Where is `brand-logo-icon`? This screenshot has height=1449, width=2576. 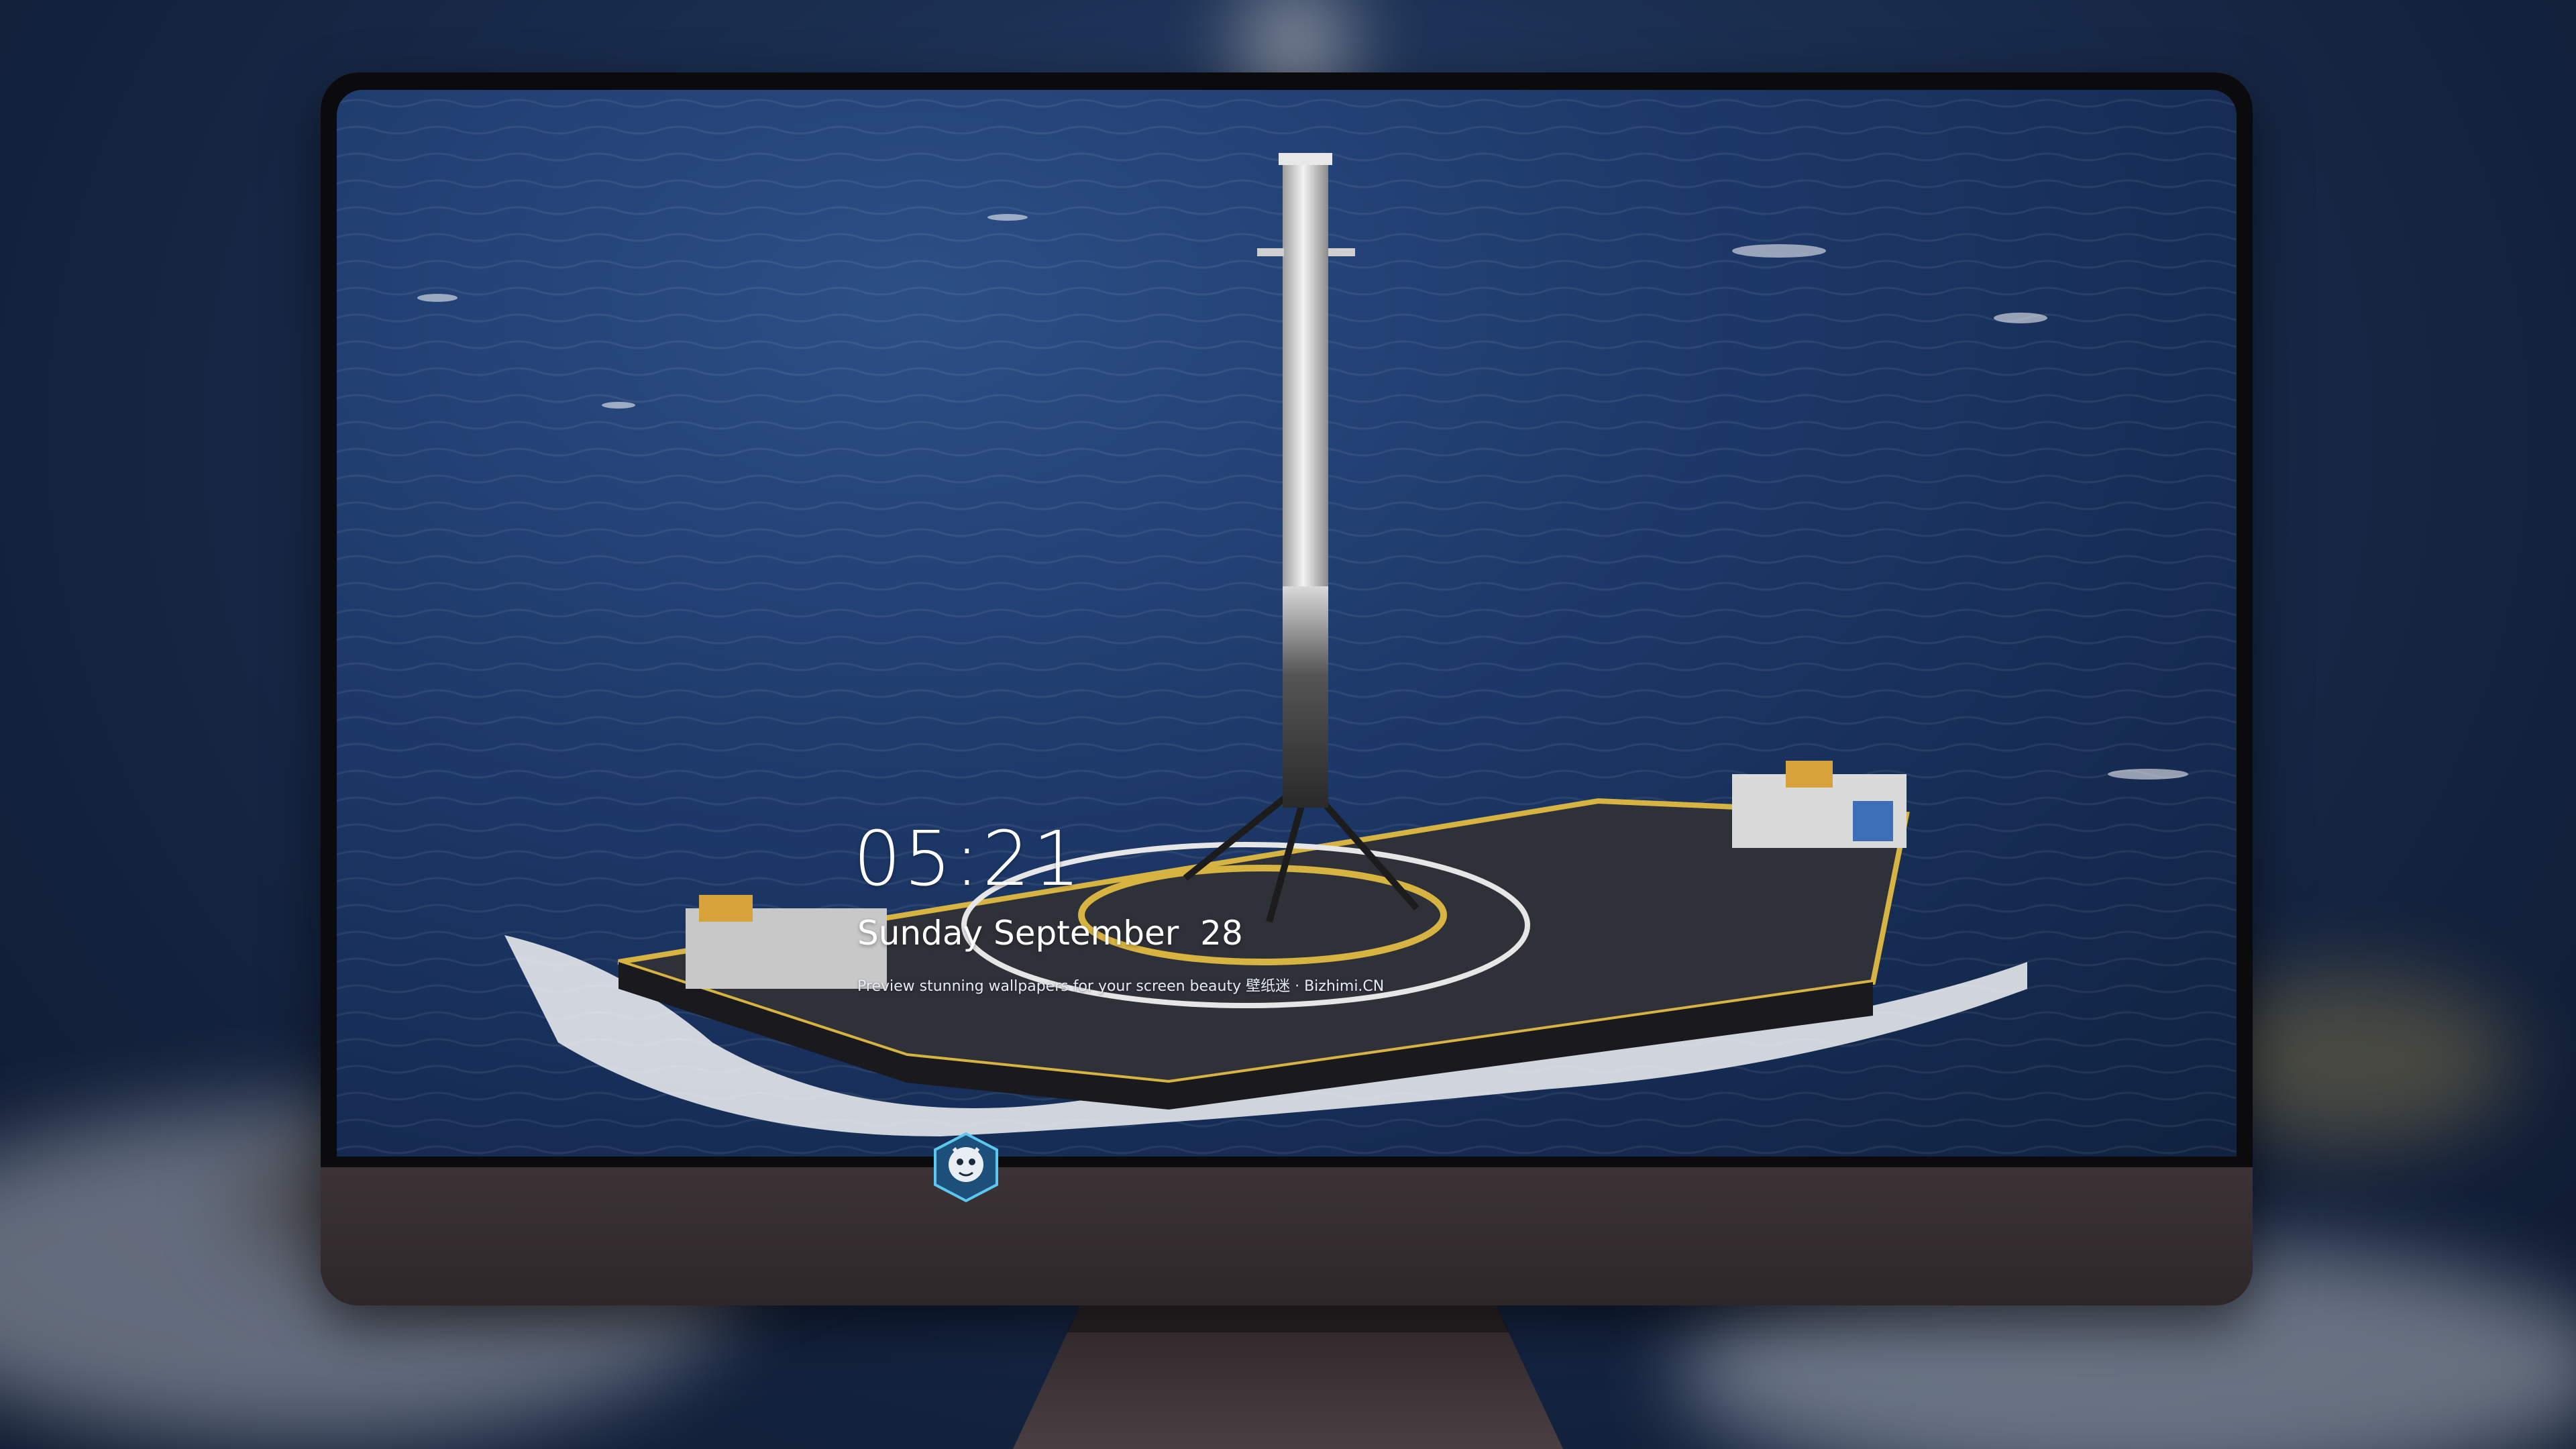 brand-logo-icon is located at coordinates (966, 1167).